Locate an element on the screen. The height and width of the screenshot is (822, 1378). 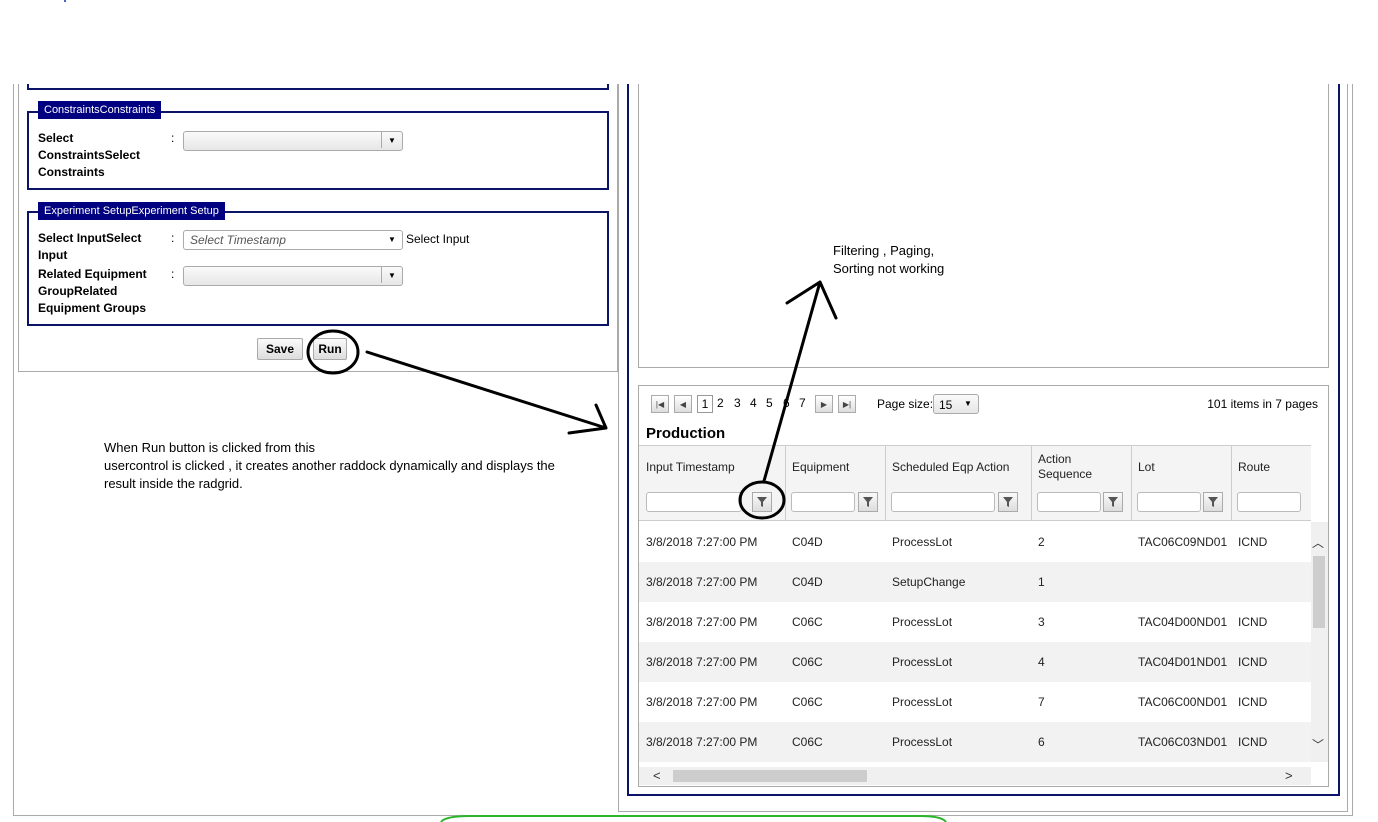
run-to-grid-arrow is located at coordinates (486, 392).